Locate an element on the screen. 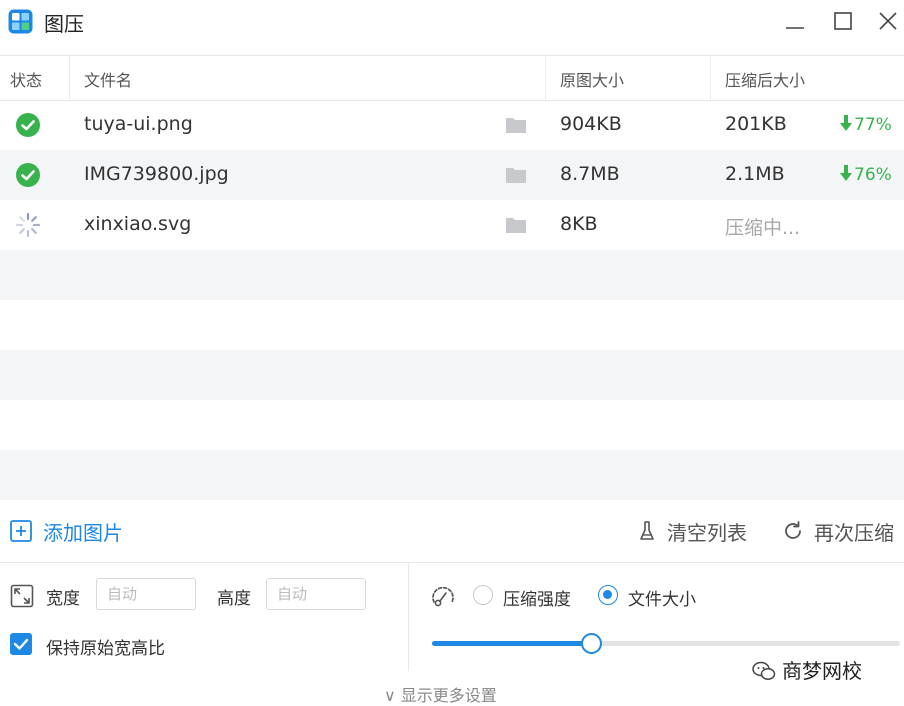  keep-ratio-checkbox is located at coordinates (21, 644).